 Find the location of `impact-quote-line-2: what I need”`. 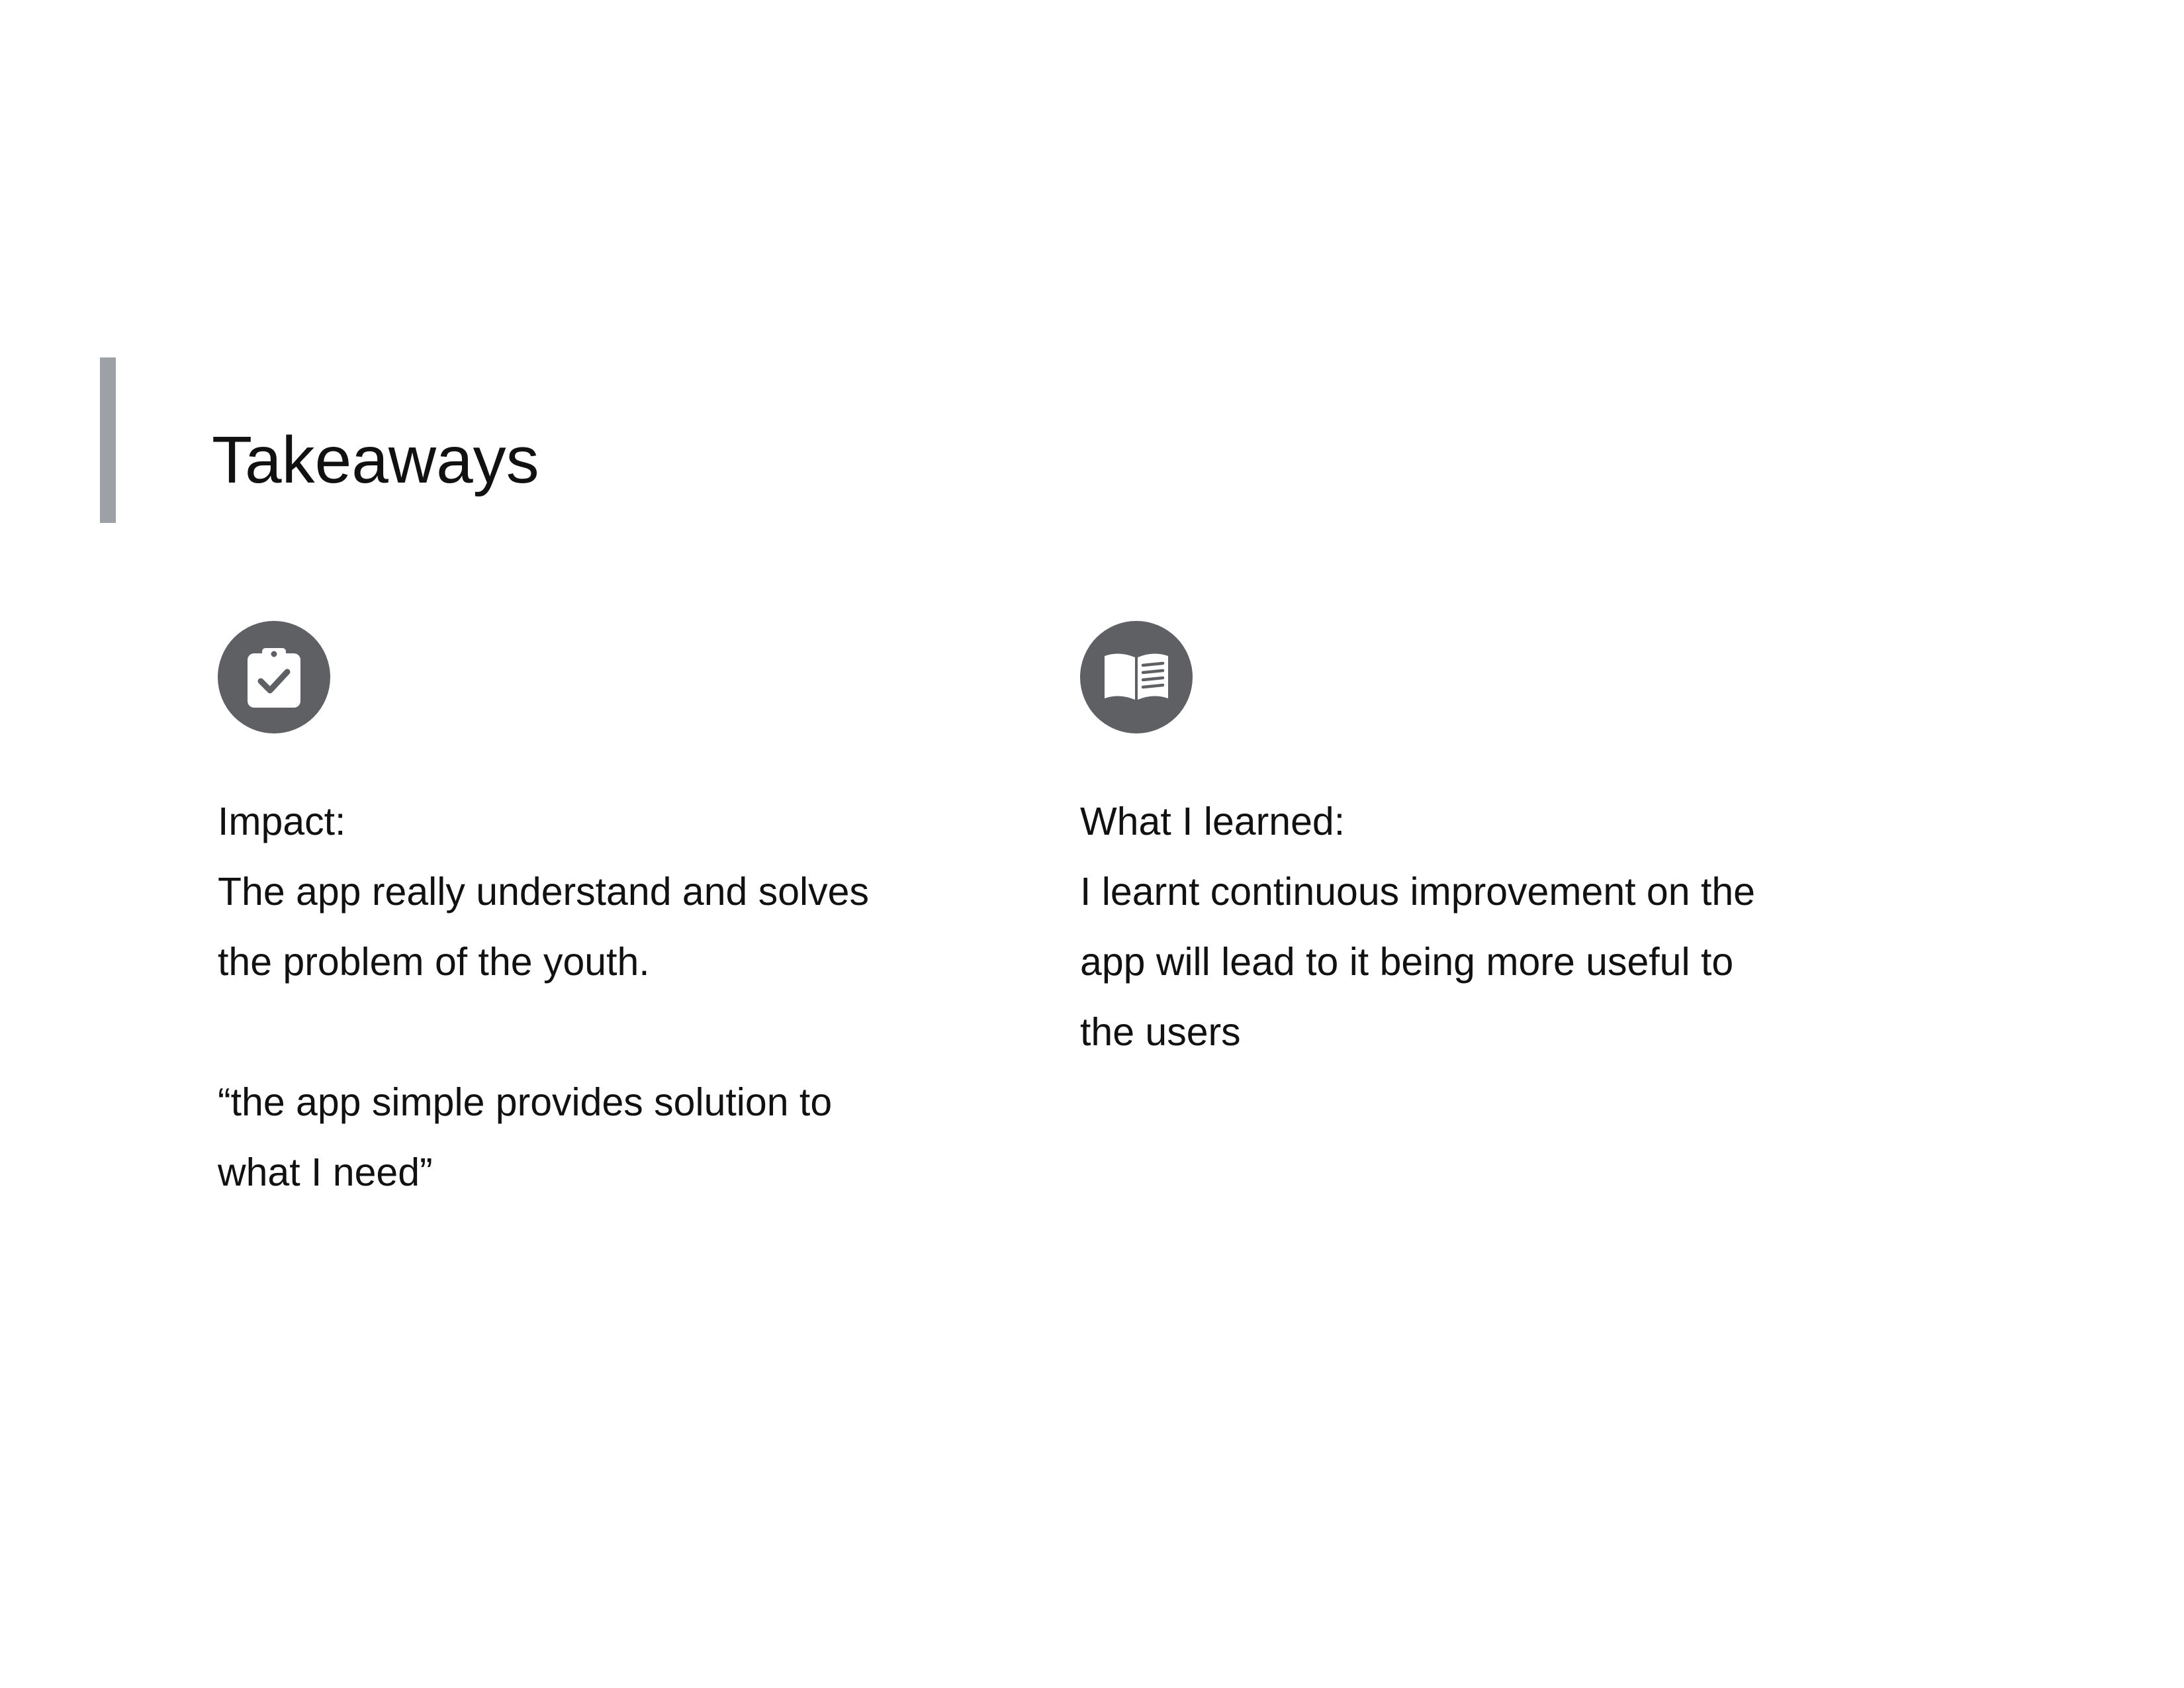

impact-quote-line-2: what I need” is located at coordinates (325, 1172).